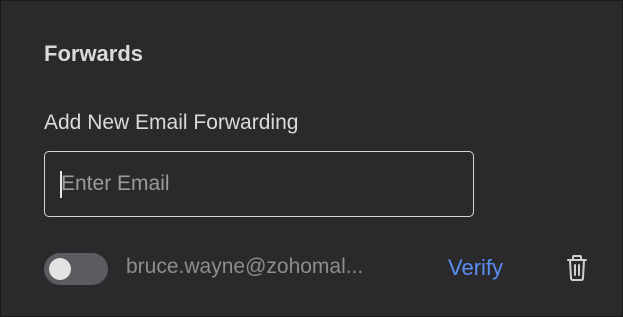 The width and height of the screenshot is (623, 317). I want to click on trash-icon, so click(577, 268).